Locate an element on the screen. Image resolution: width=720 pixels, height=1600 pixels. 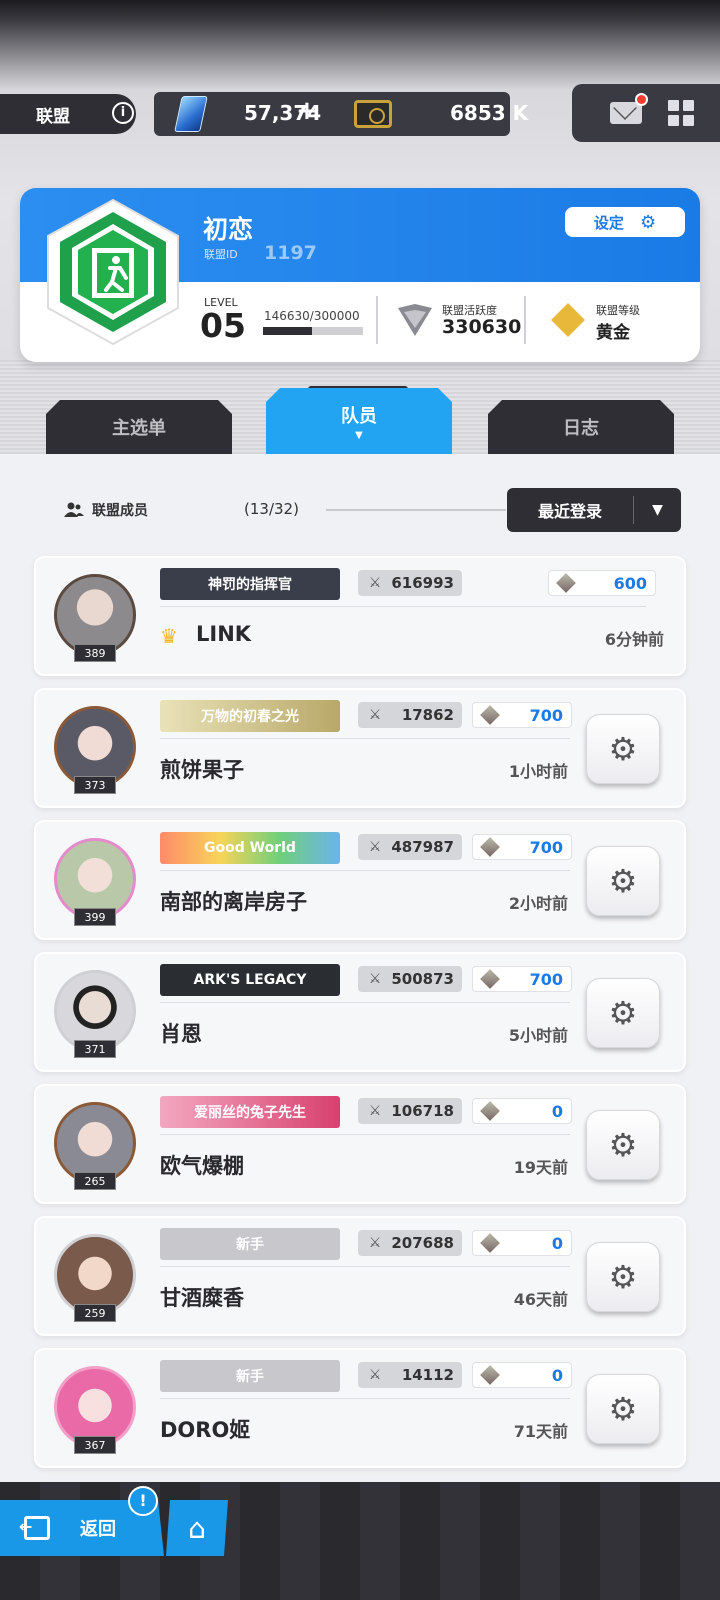
sort-dropdown: 最近登录 ▼ is located at coordinates (594, 510).